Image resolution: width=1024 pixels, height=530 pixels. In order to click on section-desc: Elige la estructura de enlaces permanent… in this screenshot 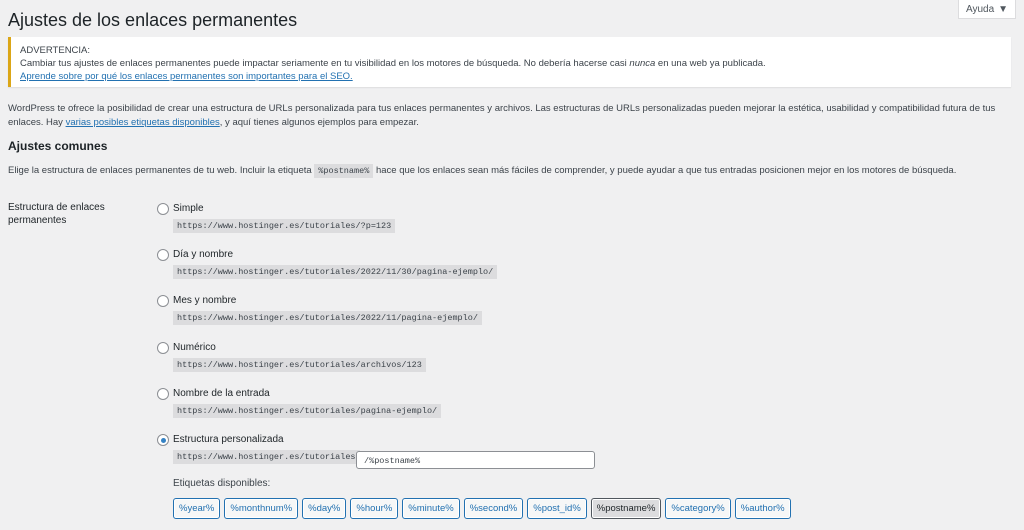, I will do `click(482, 171)`.